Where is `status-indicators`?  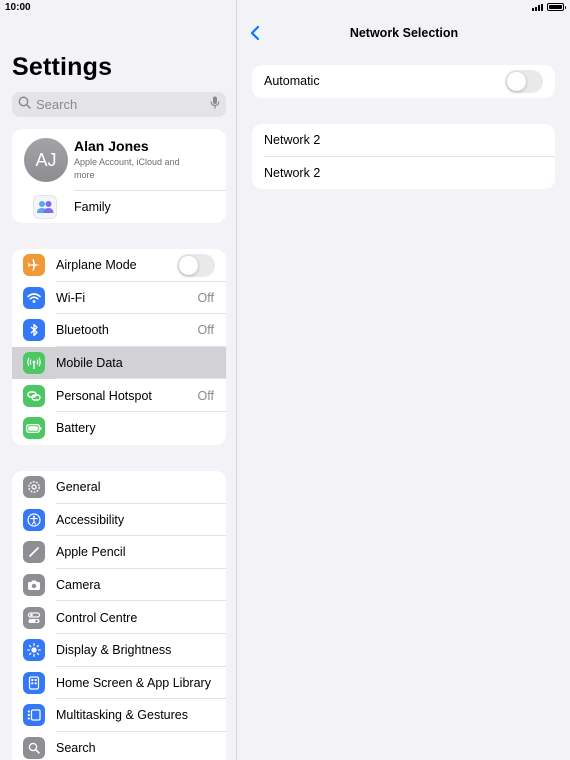
status-indicators is located at coordinates (549, 7).